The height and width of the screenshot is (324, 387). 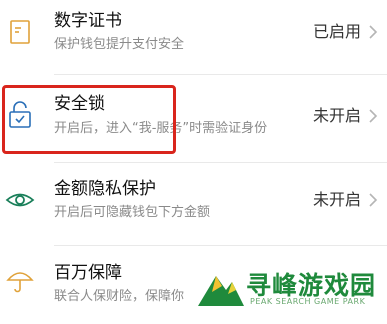 I want to click on watermark-logo: 寻峰游戏园 PEAK SEARCH GAME PARK, so click(x=291, y=287).